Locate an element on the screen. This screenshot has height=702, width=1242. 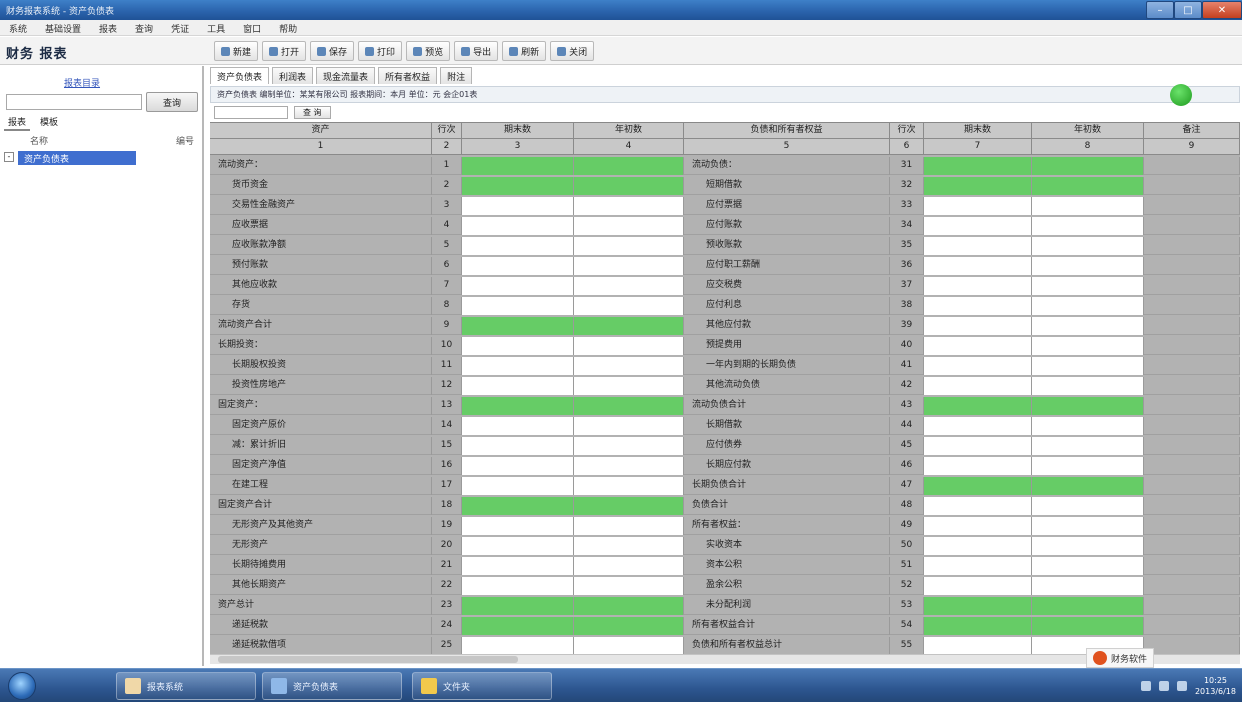
keyboard-icon is located at coordinates (1181, 686).